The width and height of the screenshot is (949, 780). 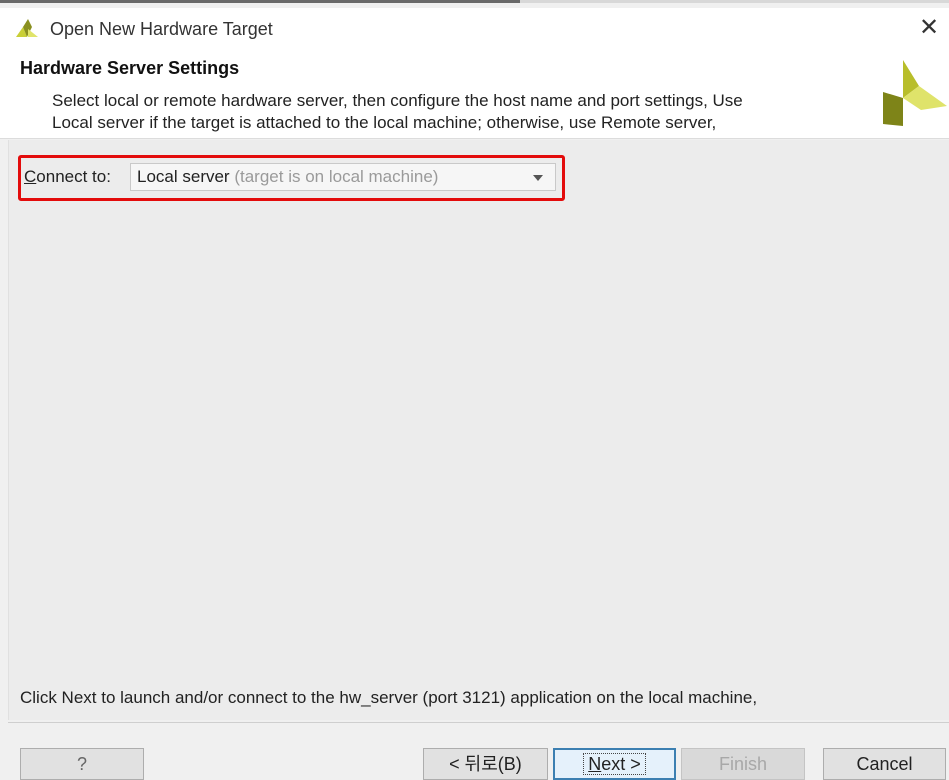 What do you see at coordinates (73, 176) in the screenshot?
I see `connect-to-label-text: onnect to:` at bounding box center [73, 176].